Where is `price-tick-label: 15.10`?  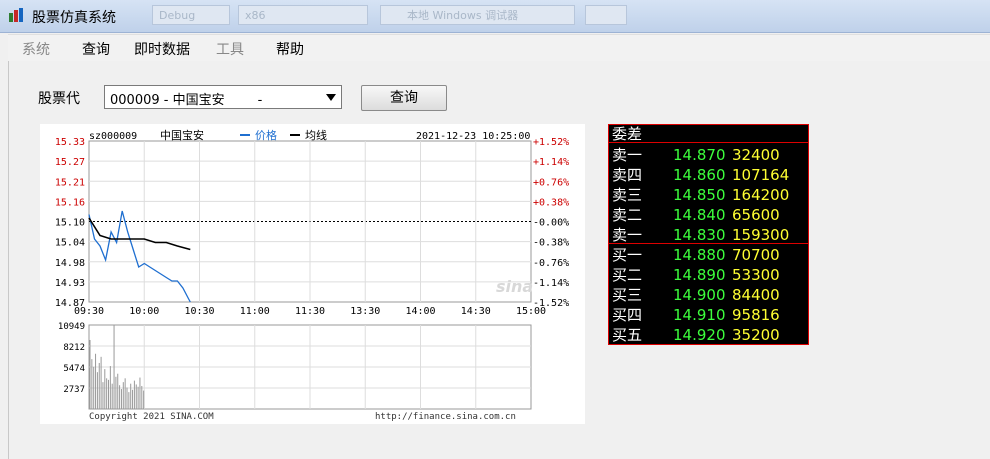
price-tick-label: 15.10 is located at coordinates (70, 223).